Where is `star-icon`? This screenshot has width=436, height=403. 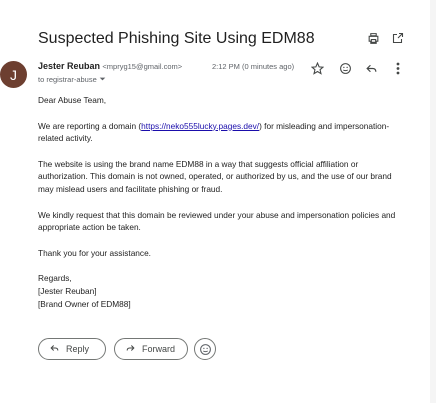 star-icon is located at coordinates (317, 68).